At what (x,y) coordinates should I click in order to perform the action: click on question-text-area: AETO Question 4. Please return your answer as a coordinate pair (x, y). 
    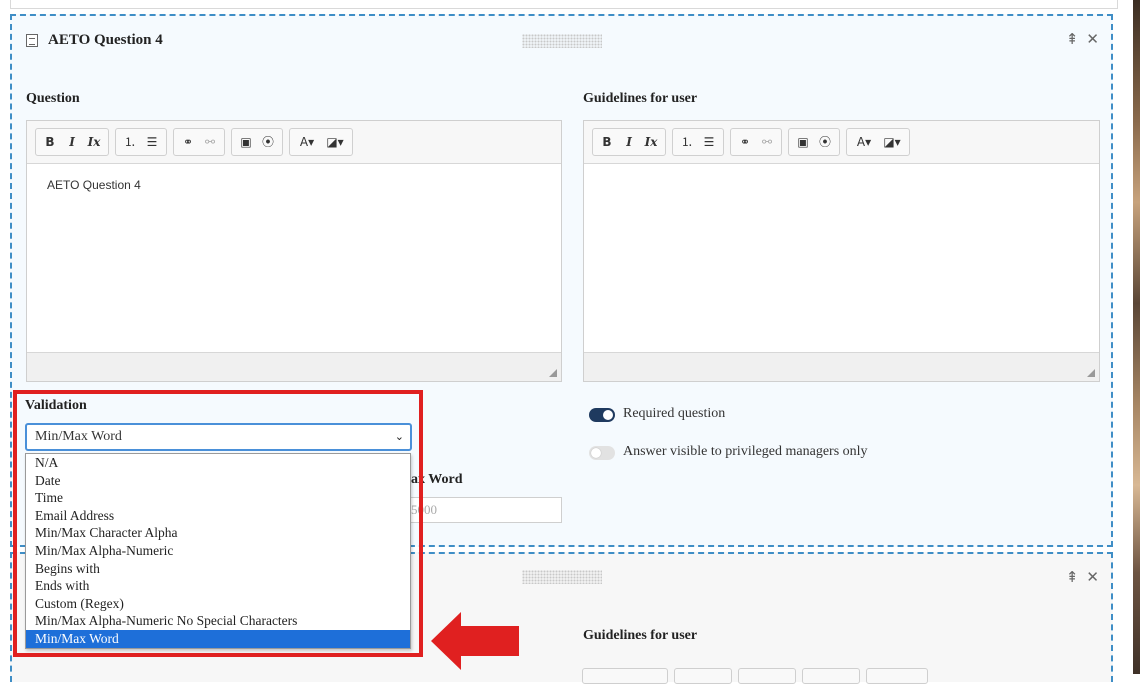
    Looking at the image, I should click on (294, 267).